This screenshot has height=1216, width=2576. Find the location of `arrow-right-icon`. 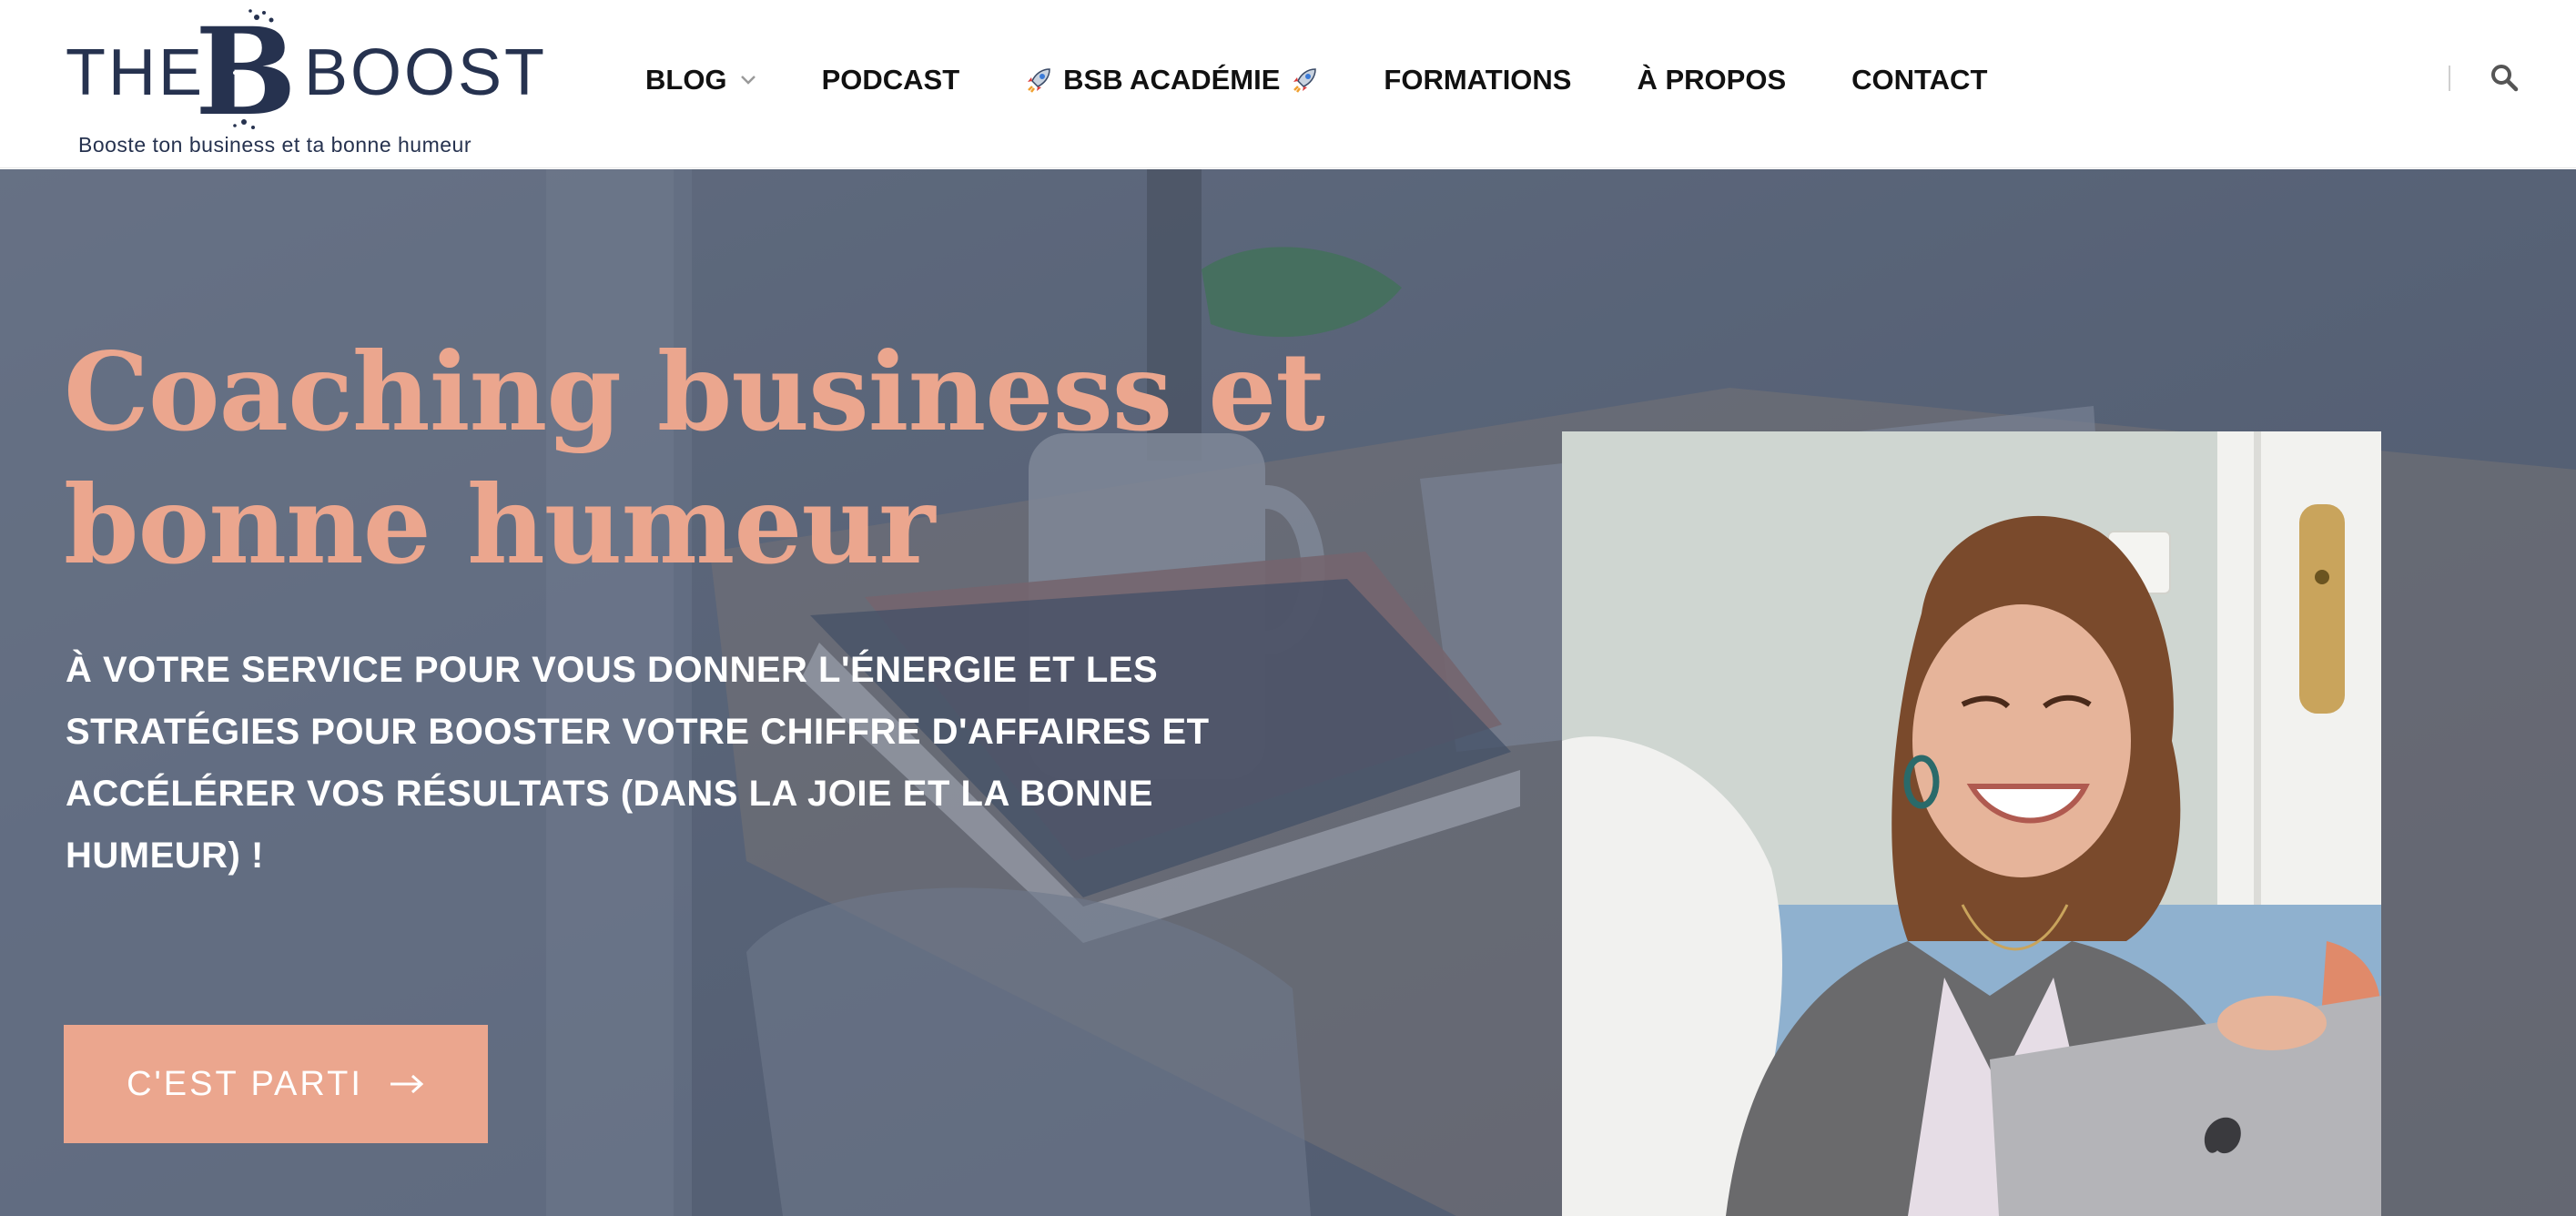

arrow-right-icon is located at coordinates (407, 1084).